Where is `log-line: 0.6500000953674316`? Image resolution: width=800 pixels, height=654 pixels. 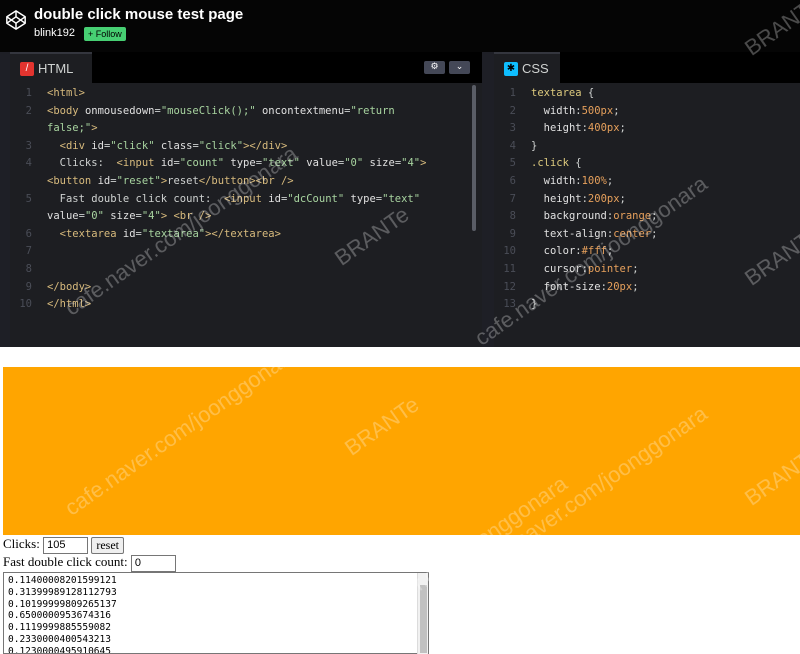 log-line: 0.6500000953674316 is located at coordinates (59, 616).